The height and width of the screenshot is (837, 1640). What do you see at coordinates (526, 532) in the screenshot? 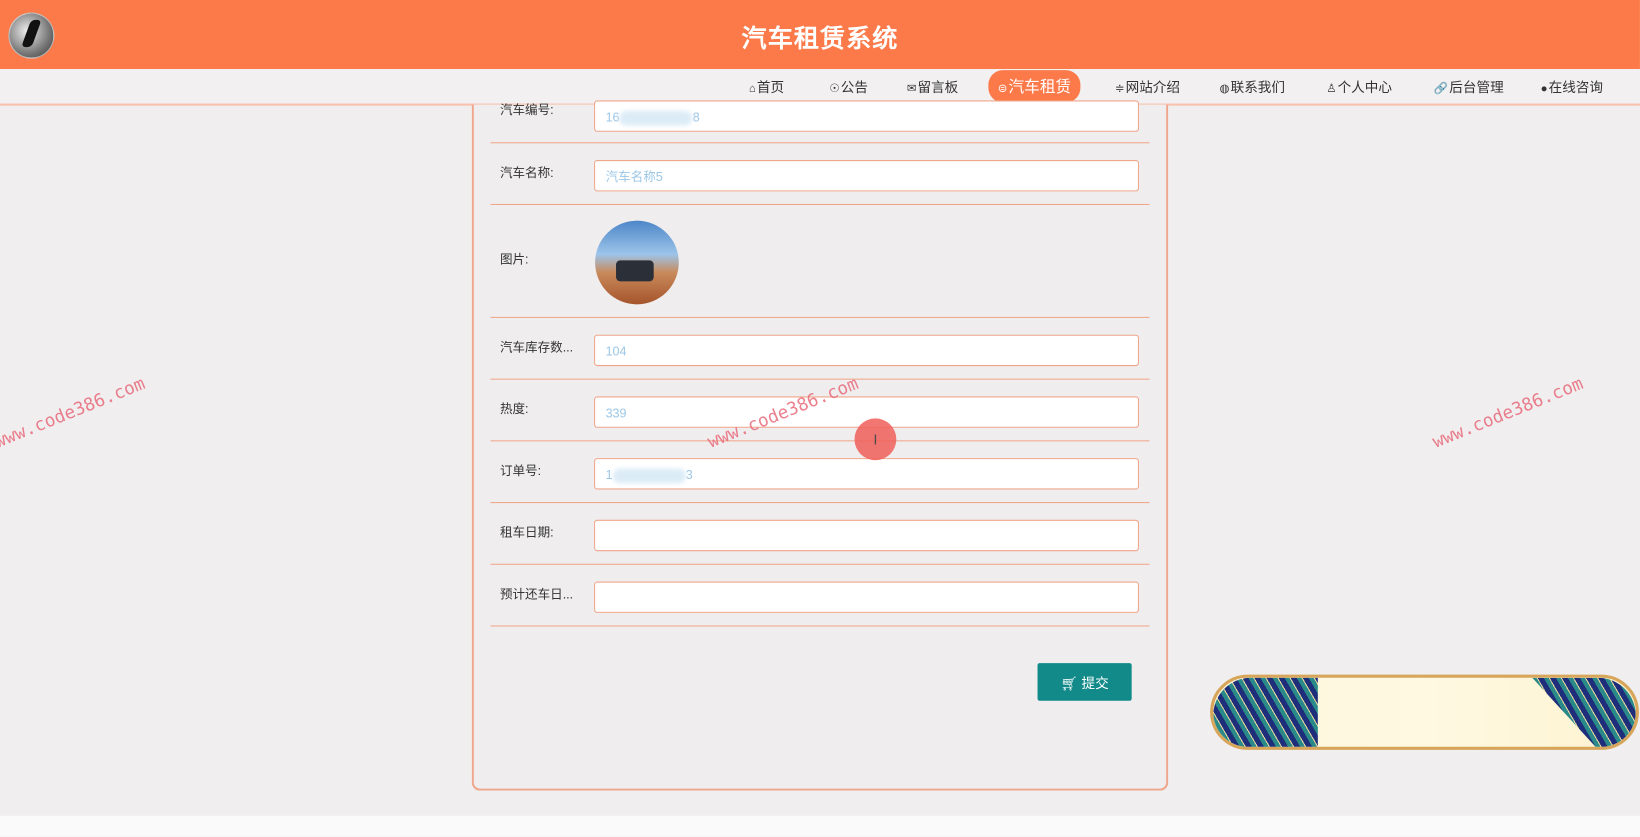
I see `field-label: 租车日期:` at bounding box center [526, 532].